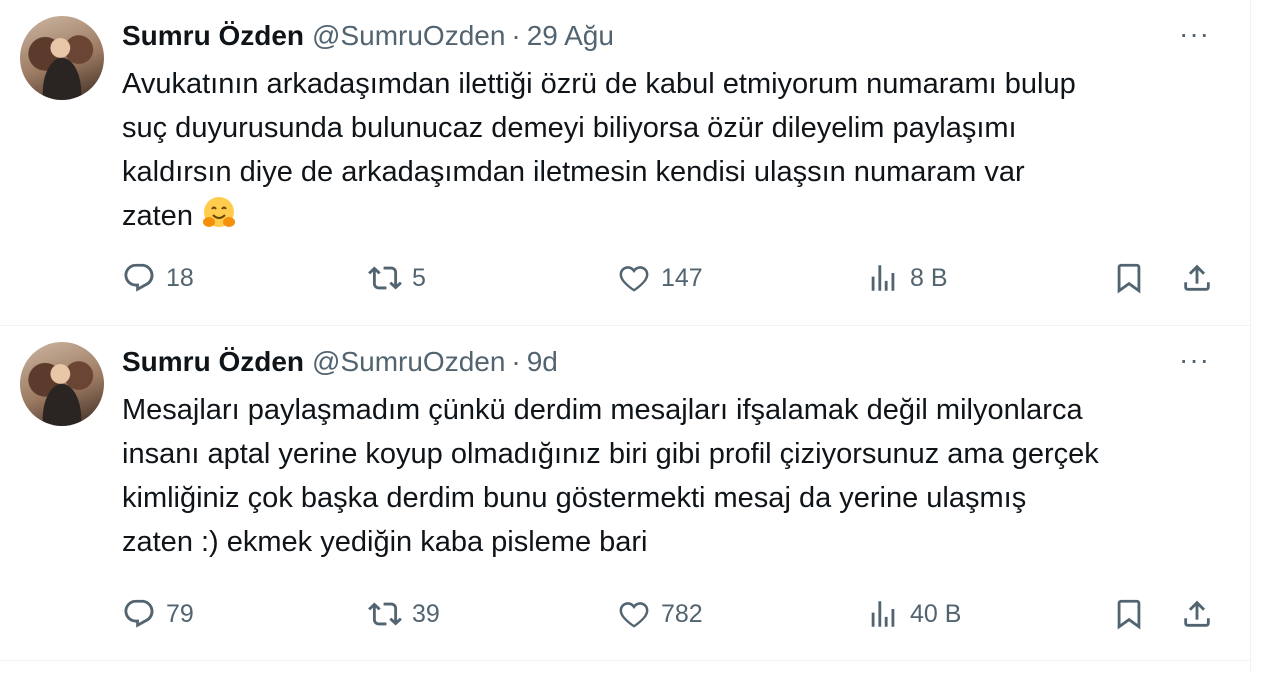  What do you see at coordinates (180, 613) in the screenshot?
I see `reply-count: 79` at bounding box center [180, 613].